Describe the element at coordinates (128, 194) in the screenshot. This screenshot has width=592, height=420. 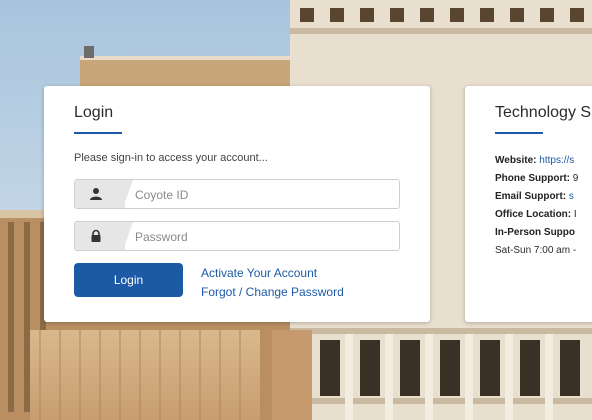
I see `username-icon-slant` at that location.